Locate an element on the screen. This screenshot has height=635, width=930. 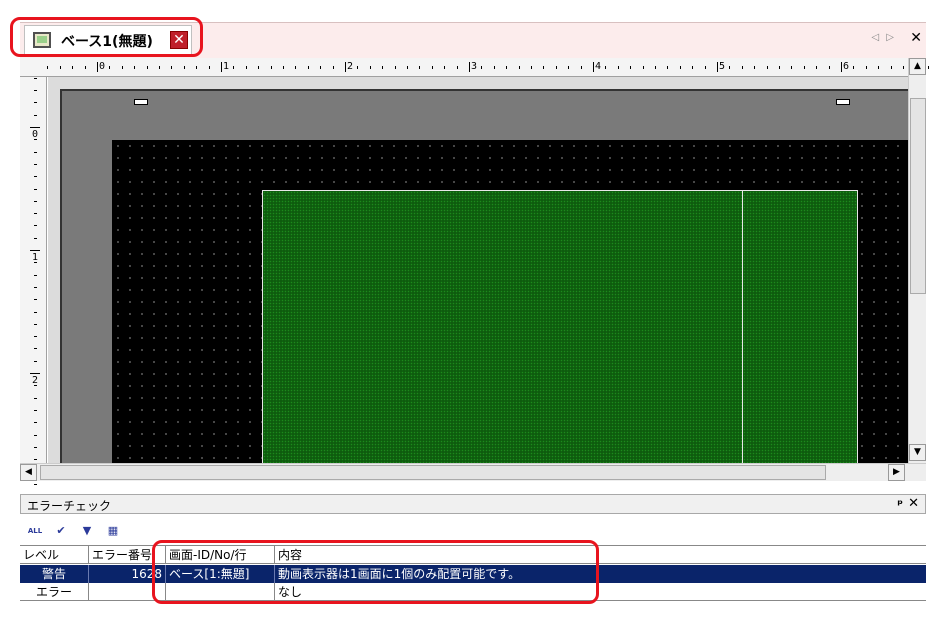
error-check-title: エラーチェック is located at coordinates (69, 506).